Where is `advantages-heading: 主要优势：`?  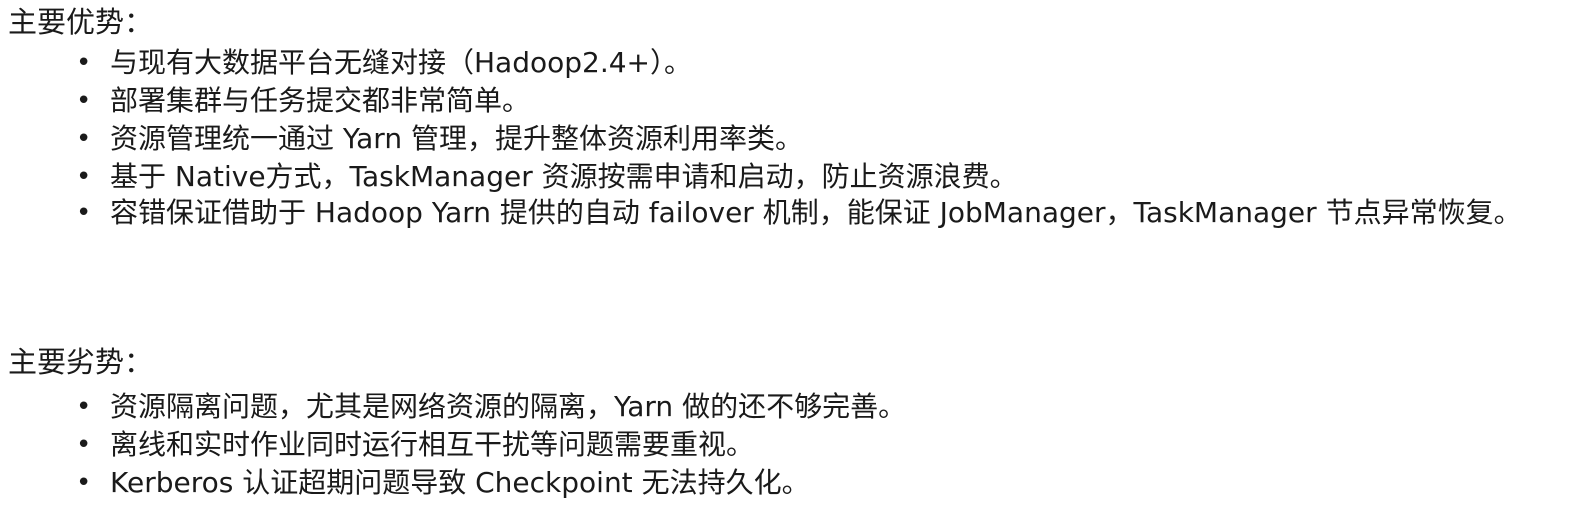
advantages-heading: 主要优势： is located at coordinates (81, 22).